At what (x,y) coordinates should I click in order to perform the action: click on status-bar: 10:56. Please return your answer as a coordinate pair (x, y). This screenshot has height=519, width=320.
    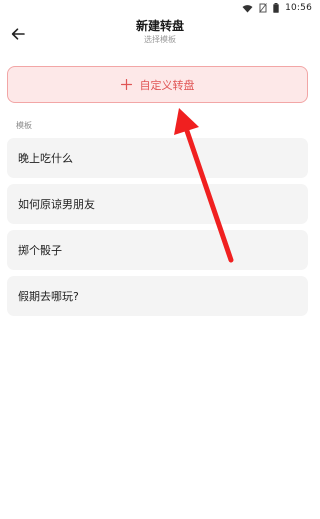
    Looking at the image, I should click on (160, 8).